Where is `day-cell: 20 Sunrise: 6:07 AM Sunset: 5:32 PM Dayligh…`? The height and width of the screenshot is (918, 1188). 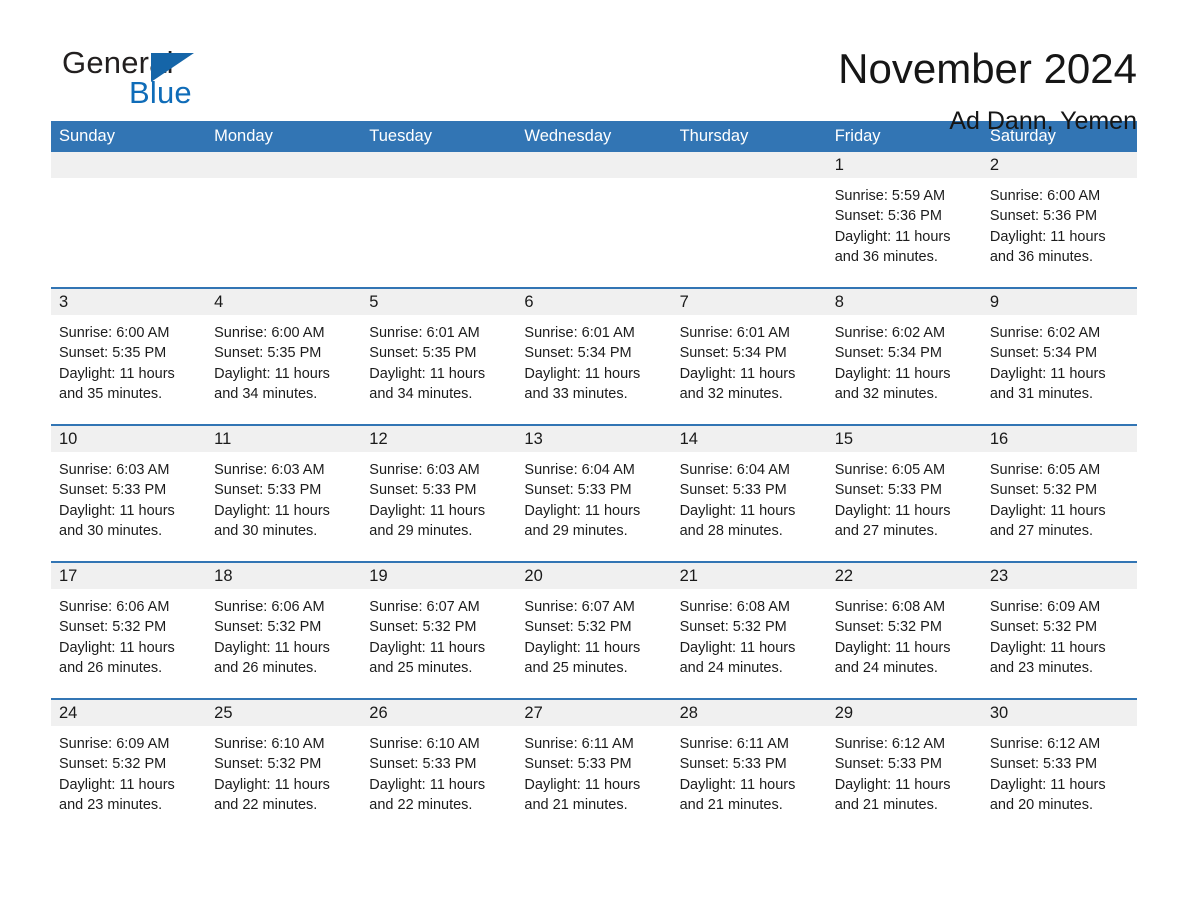
day-cell: 20 Sunrise: 6:07 AM Sunset: 5:32 PM Dayligh… is located at coordinates (594, 630).